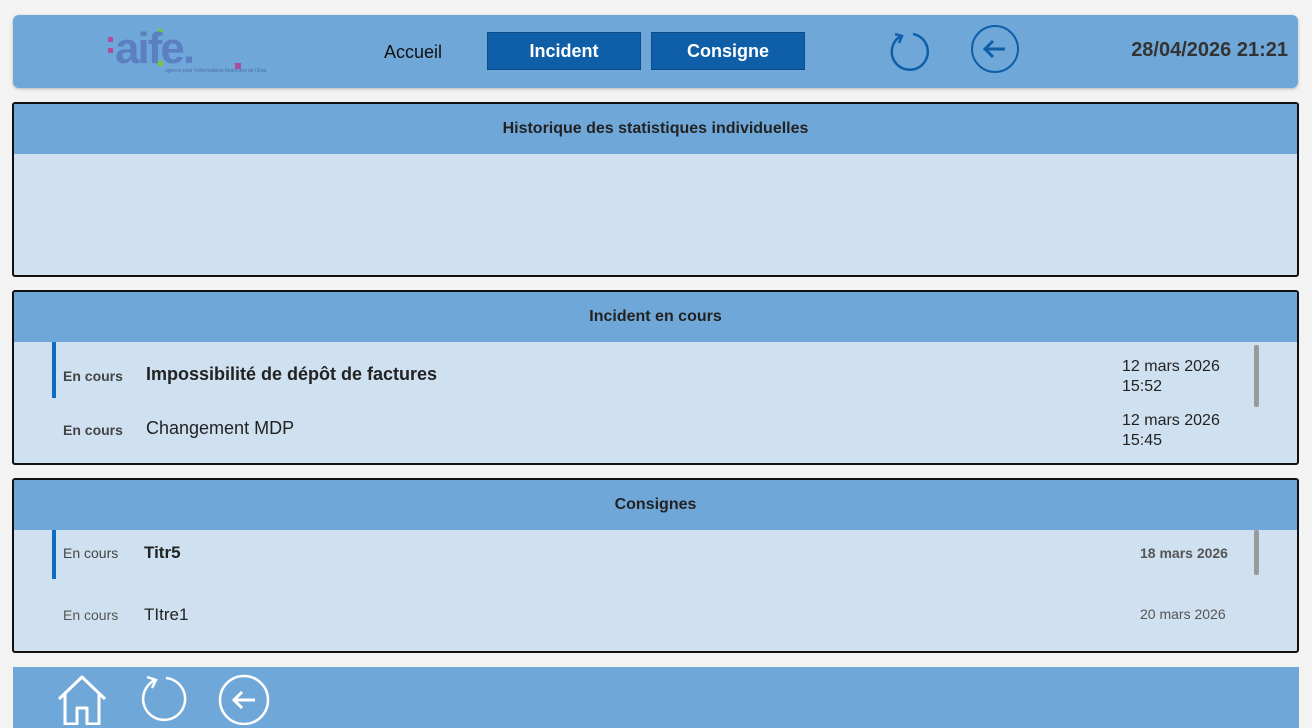  Describe the element at coordinates (656, 697) in the screenshot. I see `footer-bar` at that location.